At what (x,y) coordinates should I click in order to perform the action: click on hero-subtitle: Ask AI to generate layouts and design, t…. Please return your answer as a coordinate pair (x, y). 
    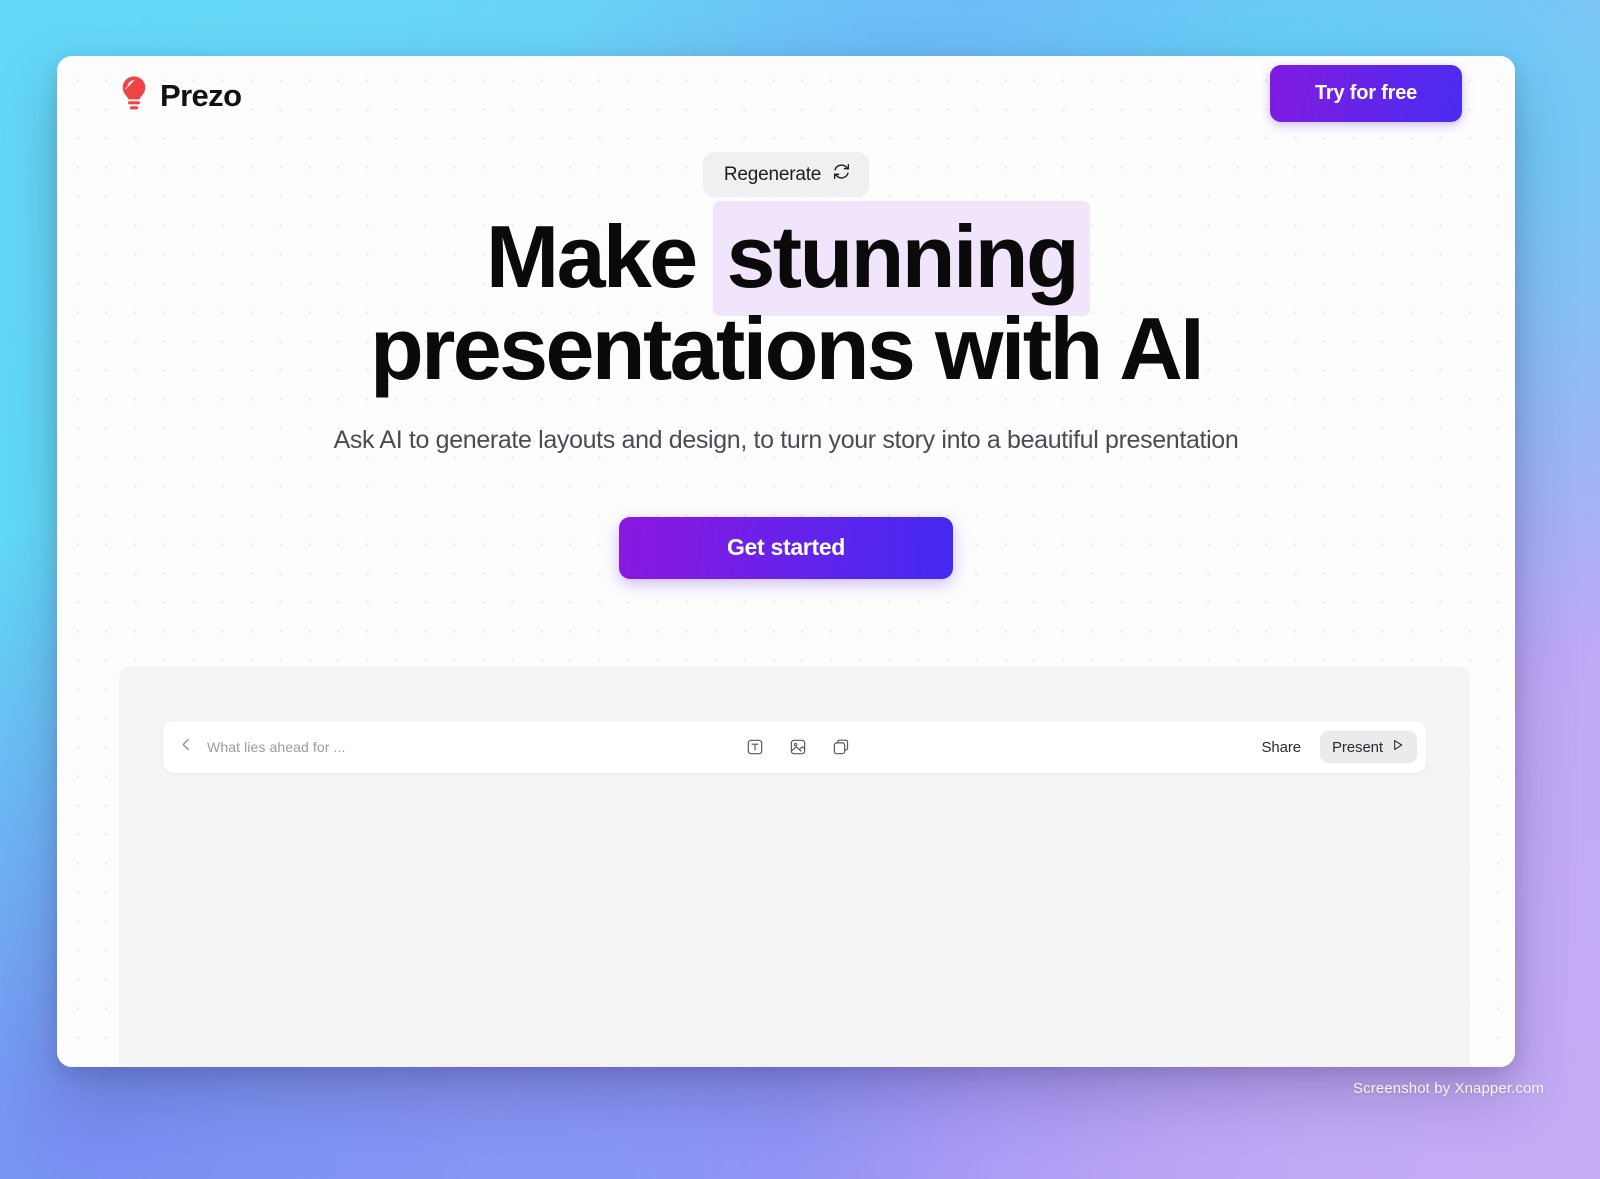
    Looking at the image, I should click on (786, 439).